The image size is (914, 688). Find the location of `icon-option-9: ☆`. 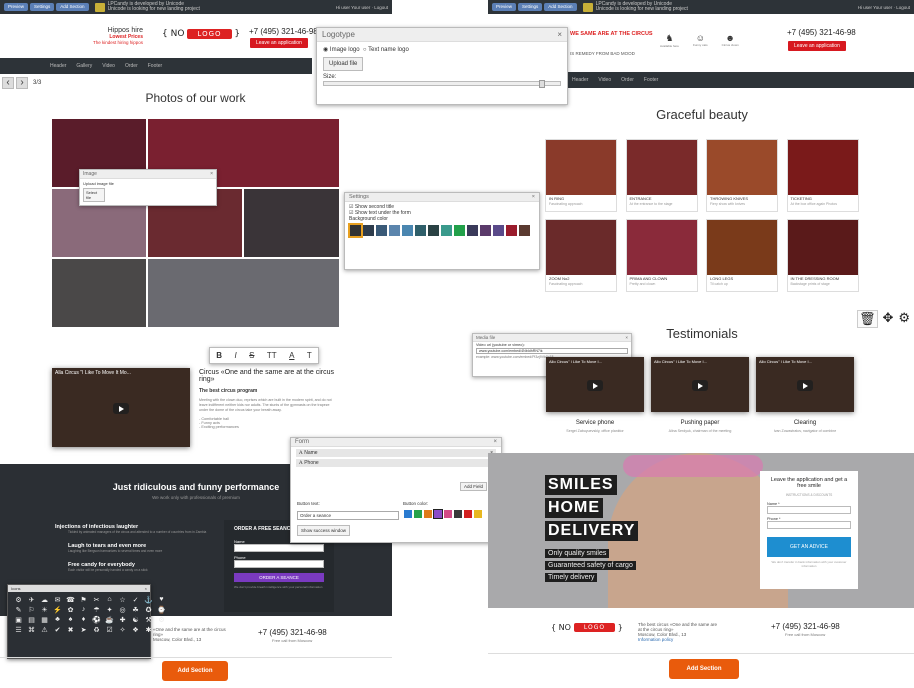

icon-option-9: ☆ is located at coordinates (122, 600).